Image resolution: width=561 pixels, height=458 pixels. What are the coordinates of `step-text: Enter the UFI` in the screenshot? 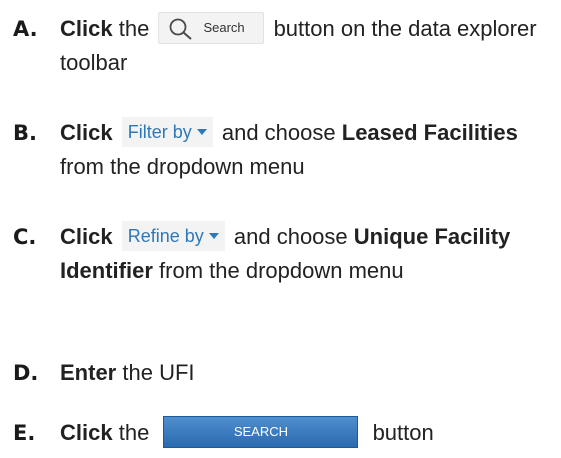 It's located at (308, 373).